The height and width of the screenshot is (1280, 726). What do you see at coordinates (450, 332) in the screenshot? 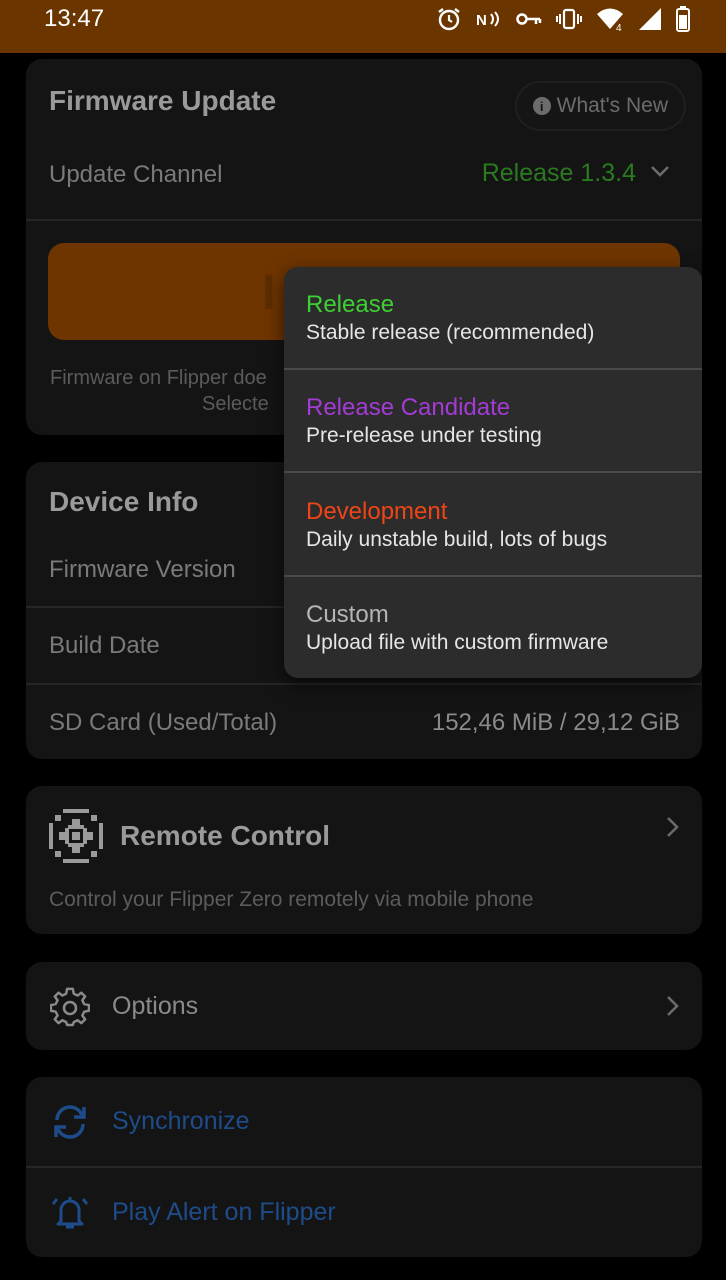
I see `menu-item-description: Stable release (recommended)` at bounding box center [450, 332].